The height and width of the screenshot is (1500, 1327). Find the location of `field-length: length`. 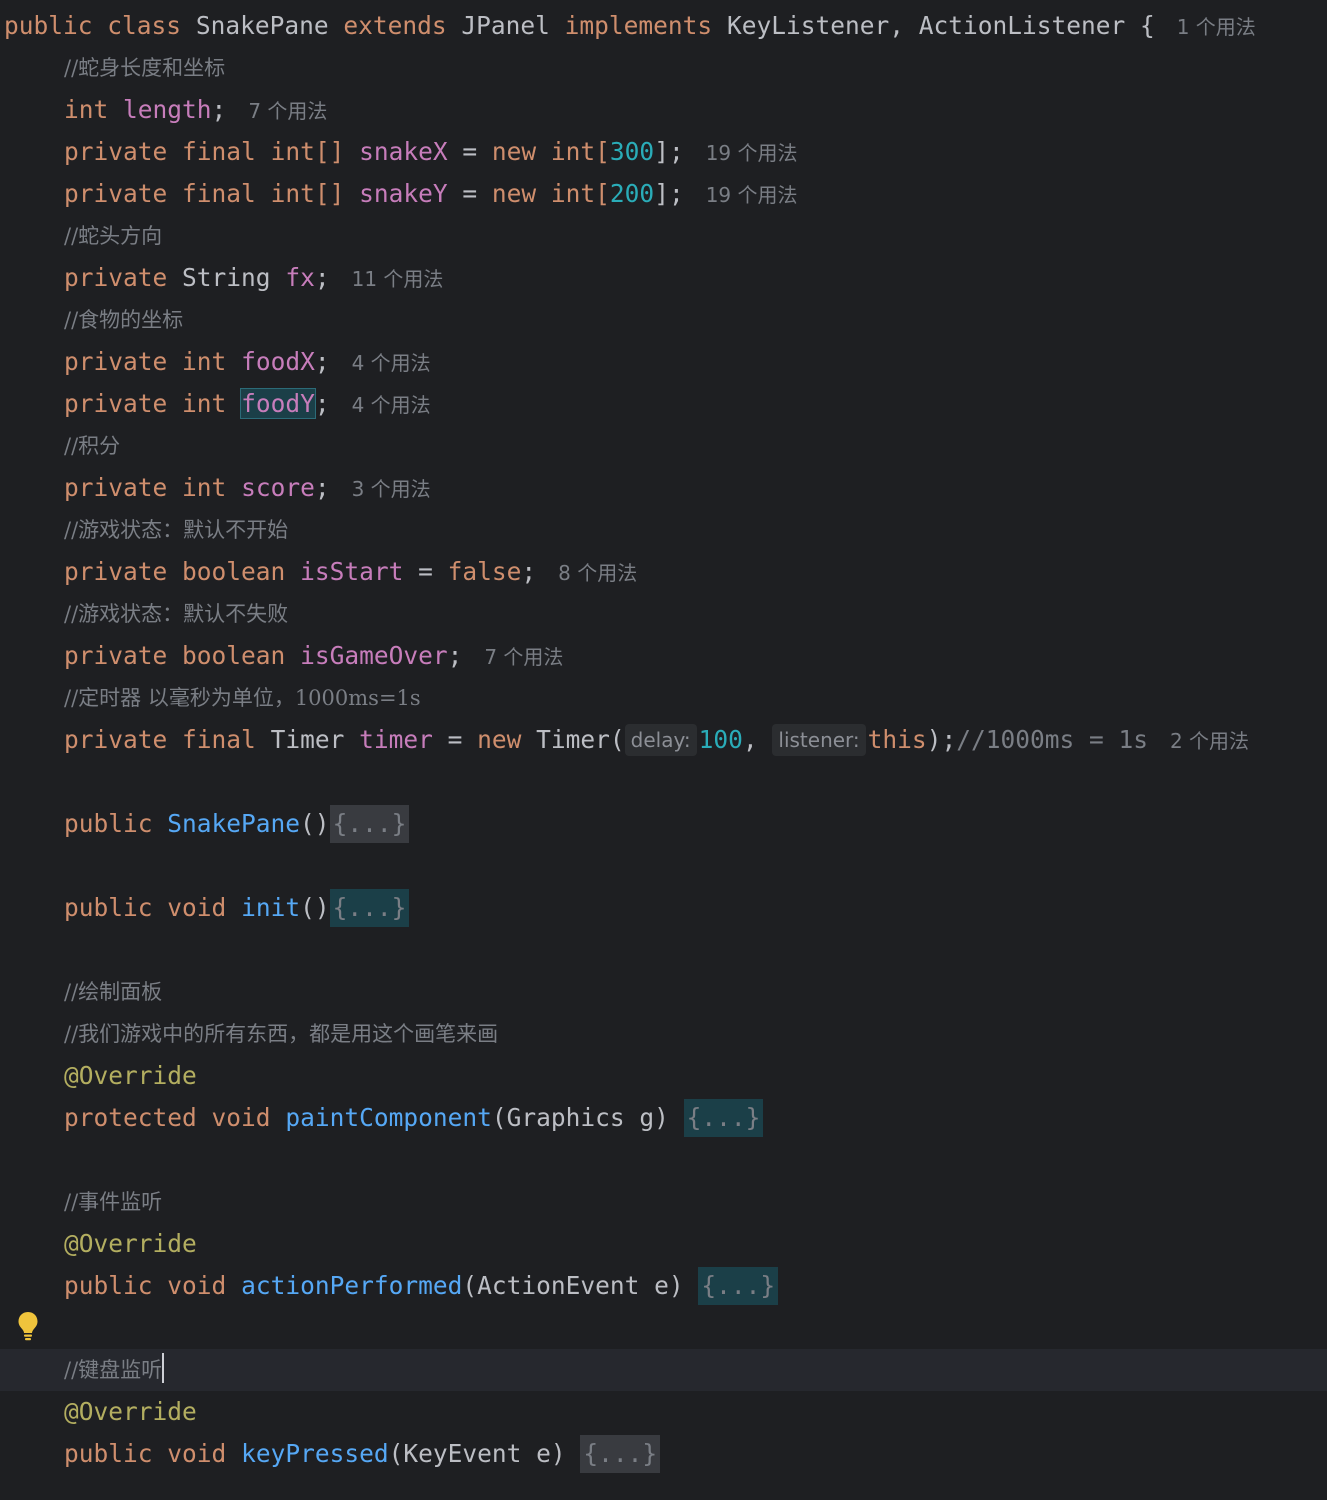

field-length: length is located at coordinates (167, 109).